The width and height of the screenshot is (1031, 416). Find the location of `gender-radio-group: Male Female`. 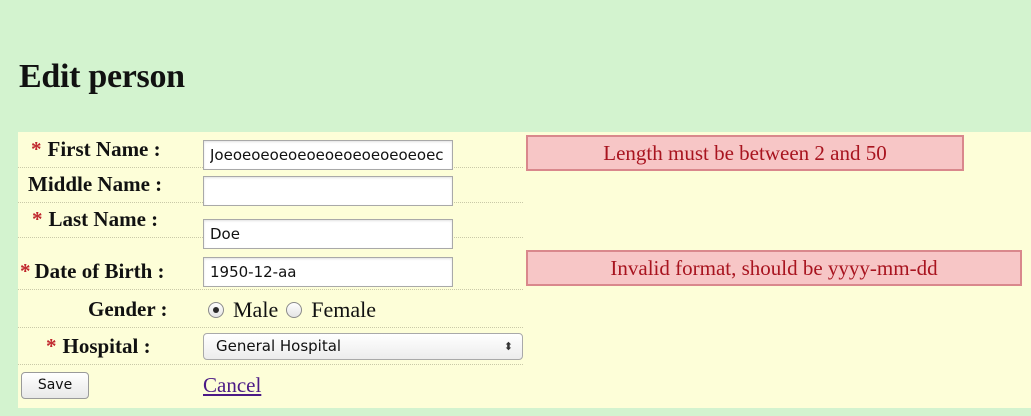

gender-radio-group: Male Female is located at coordinates (296, 309).